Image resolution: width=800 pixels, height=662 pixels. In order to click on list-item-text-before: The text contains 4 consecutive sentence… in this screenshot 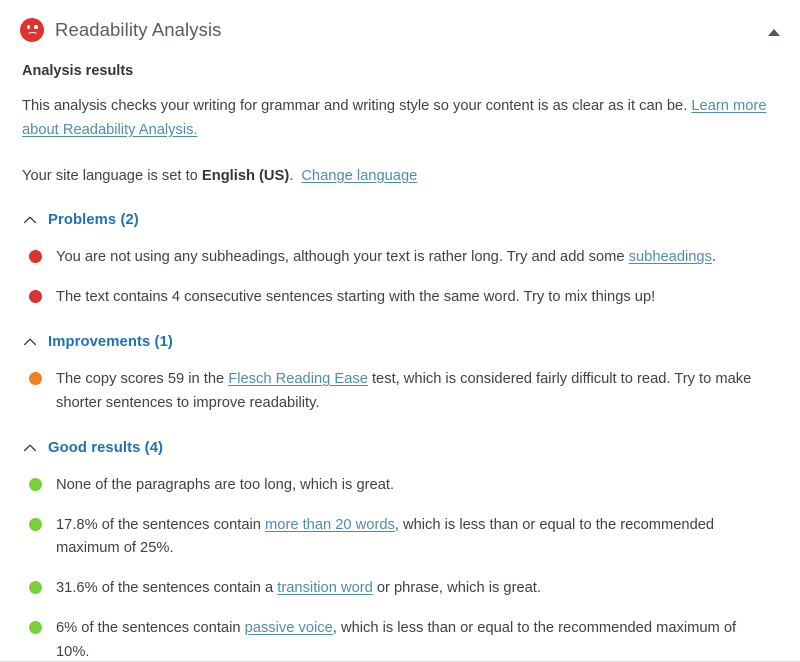, I will do `click(356, 297)`.